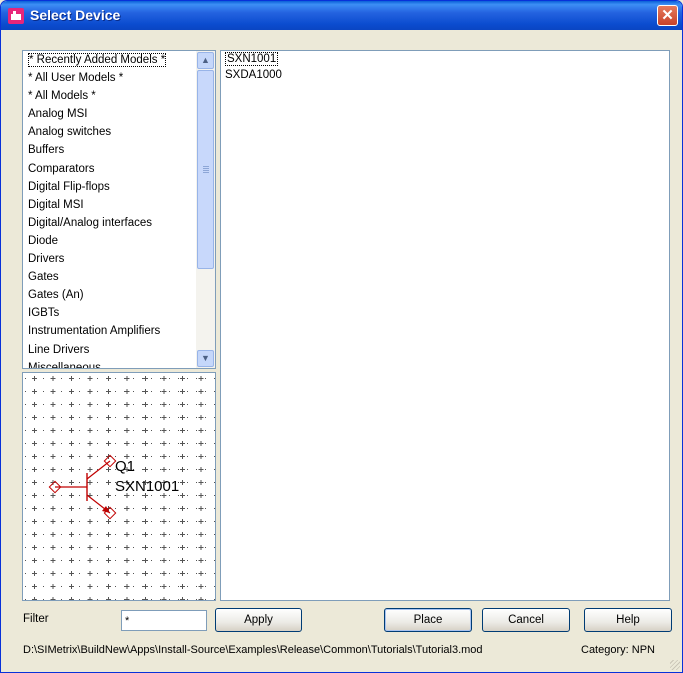  What do you see at coordinates (445, 59) in the screenshot?
I see `device-item: SXN1001` at bounding box center [445, 59].